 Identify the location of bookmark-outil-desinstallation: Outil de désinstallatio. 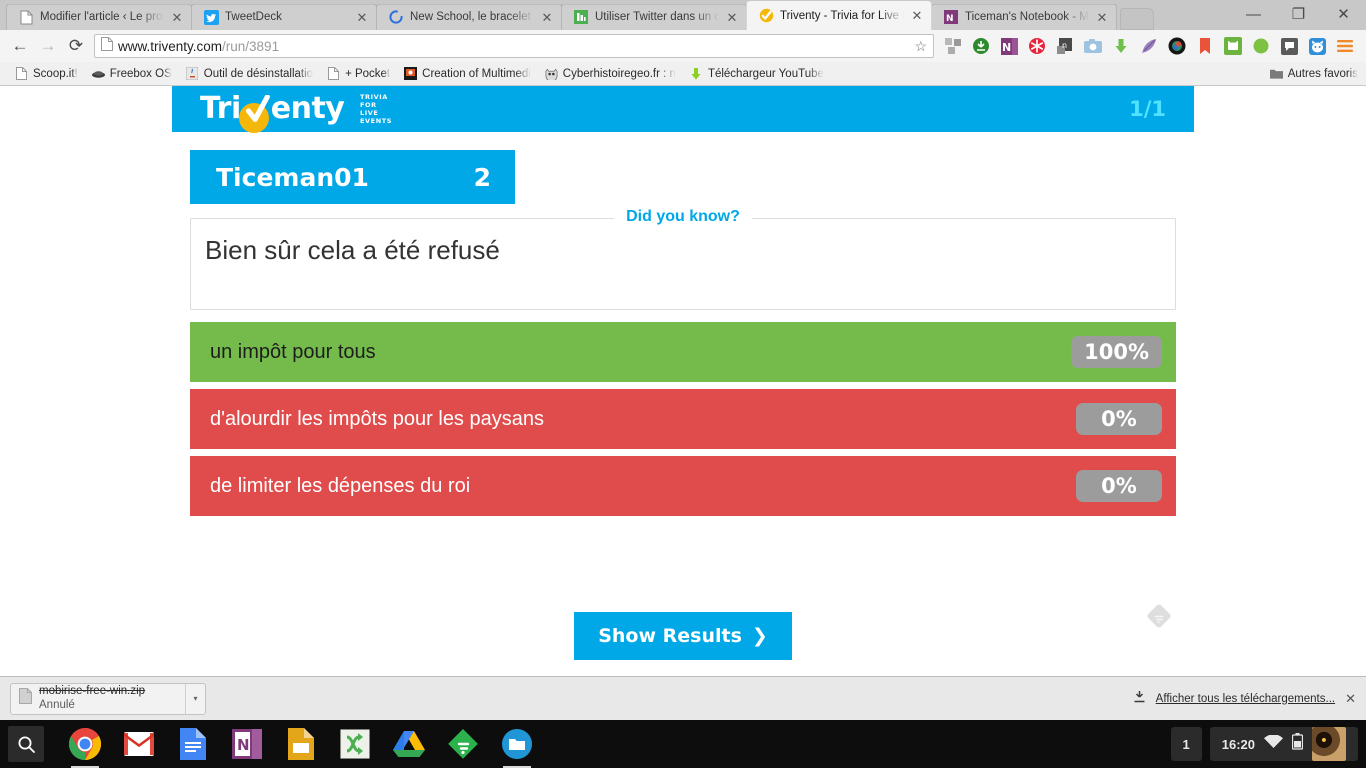
(249, 73).